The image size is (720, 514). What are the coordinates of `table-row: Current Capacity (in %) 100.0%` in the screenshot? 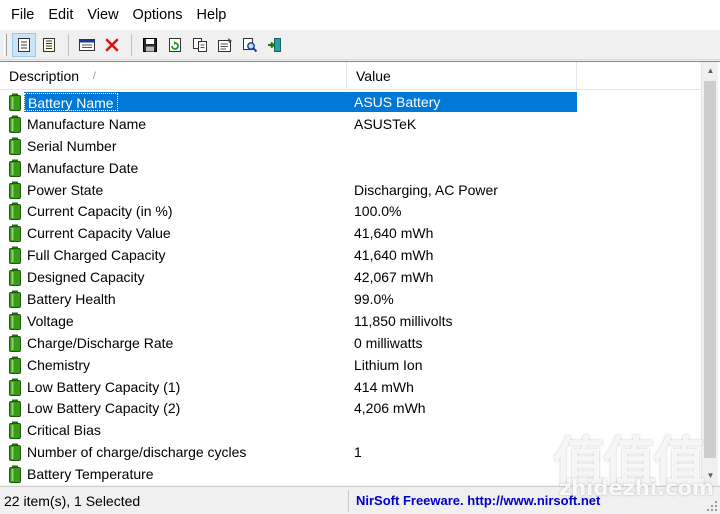 It's located at (350, 211).